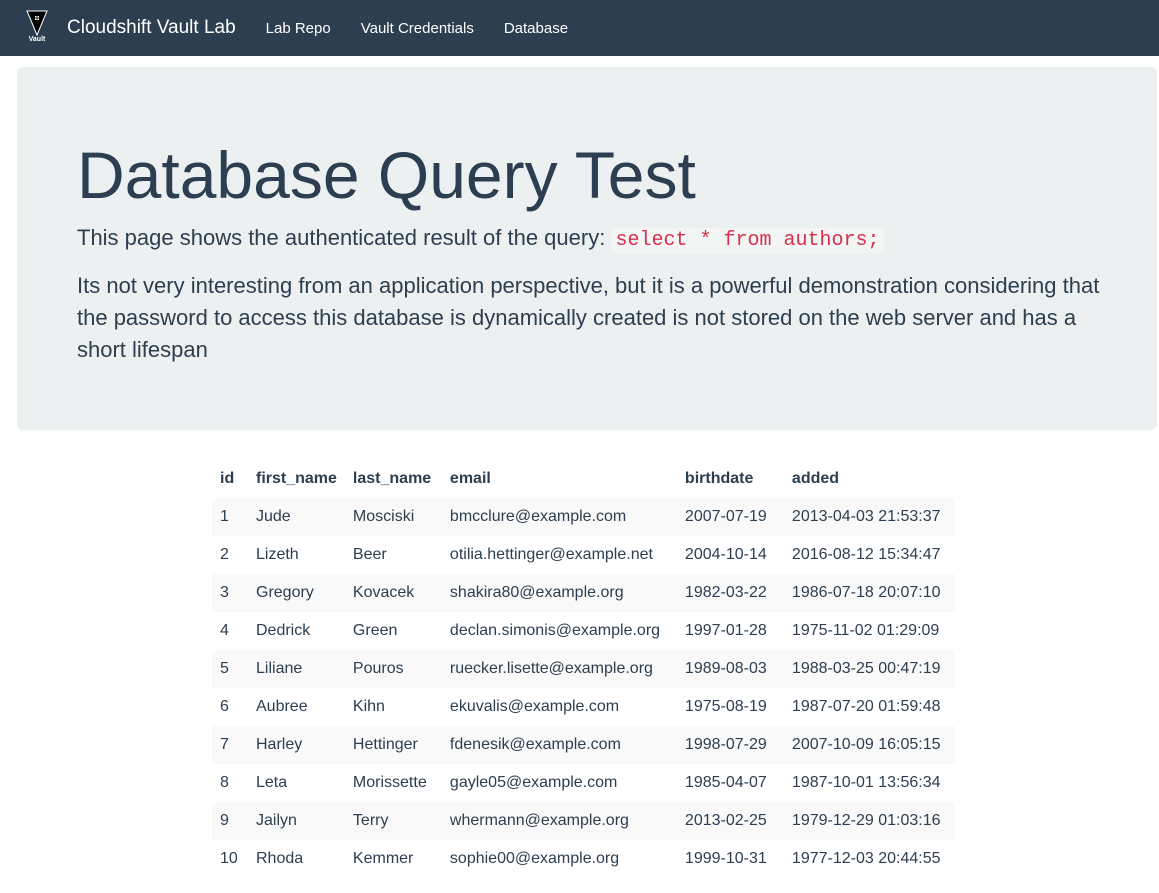 This screenshot has height=893, width=1159. What do you see at coordinates (369, 554) in the screenshot?
I see `cell-last-name: Beer` at bounding box center [369, 554].